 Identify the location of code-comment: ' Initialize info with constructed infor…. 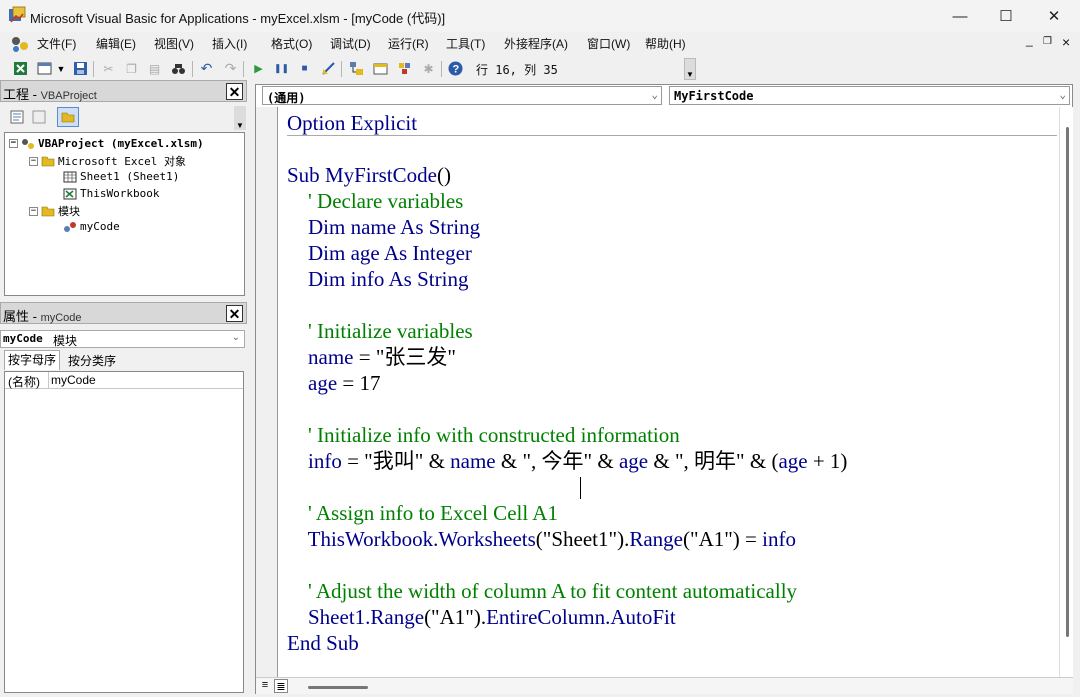
(483, 435).